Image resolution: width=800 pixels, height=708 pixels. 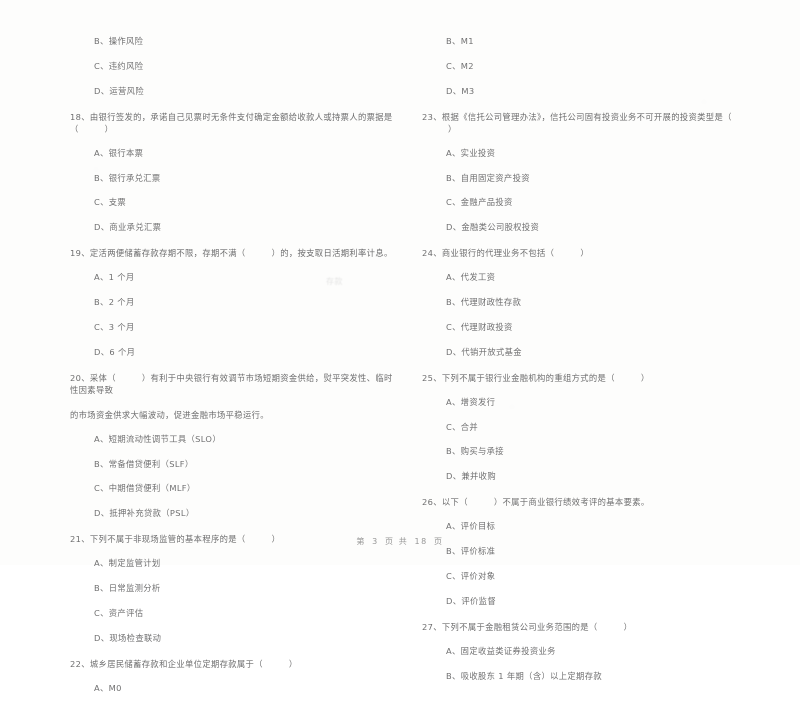 I want to click on question-stem: 25、下列不属于银行业金融机构的重组方式的是（ ）, so click(x=587, y=378).